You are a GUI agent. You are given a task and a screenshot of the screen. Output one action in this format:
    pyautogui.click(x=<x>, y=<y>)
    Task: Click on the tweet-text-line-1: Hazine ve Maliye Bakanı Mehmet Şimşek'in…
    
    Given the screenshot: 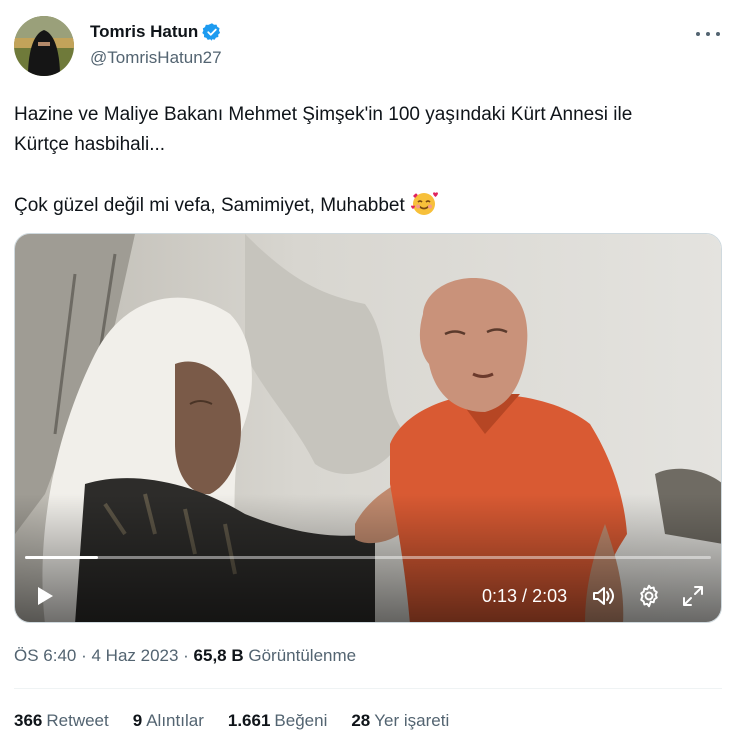 What is the action you would take?
    pyautogui.click(x=323, y=114)
    